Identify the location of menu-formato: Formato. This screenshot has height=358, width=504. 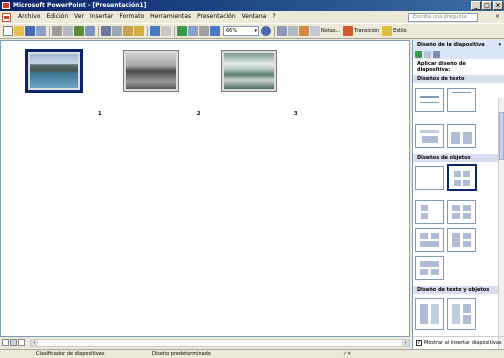
(131, 17).